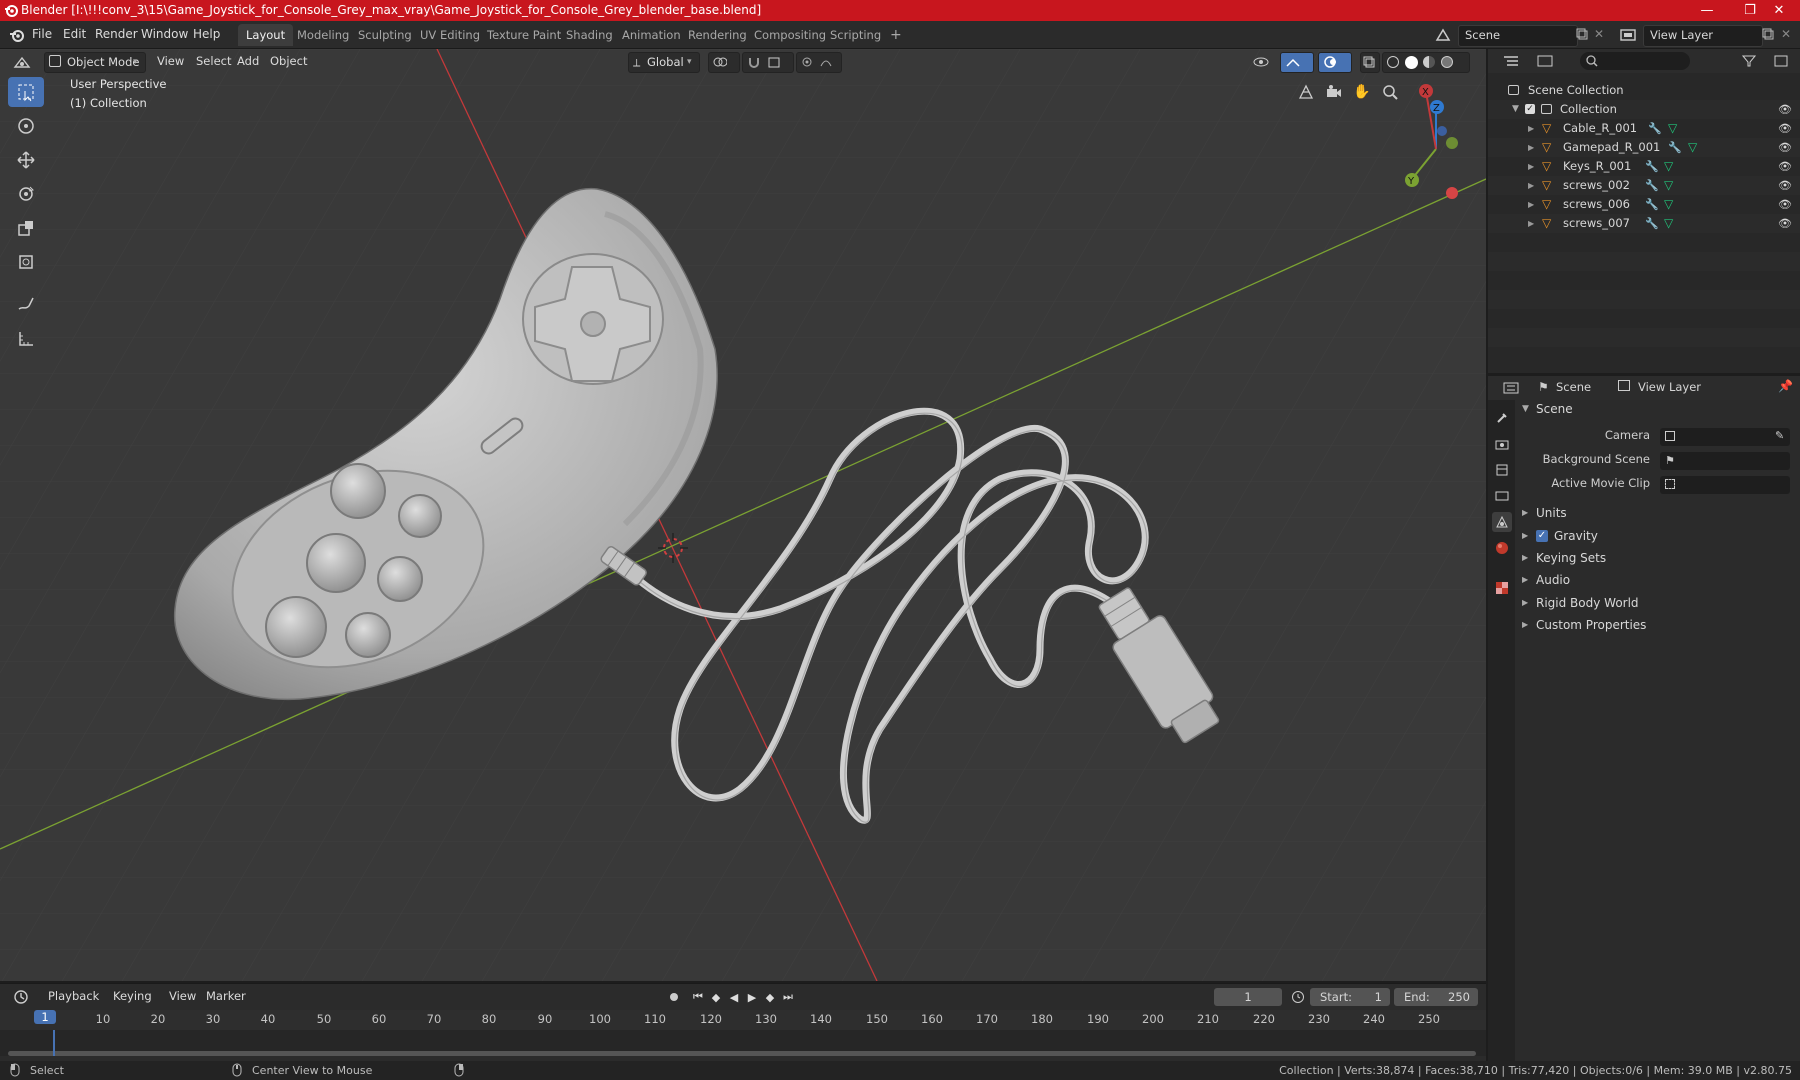  I want to click on select-box-tool, so click(26, 92).